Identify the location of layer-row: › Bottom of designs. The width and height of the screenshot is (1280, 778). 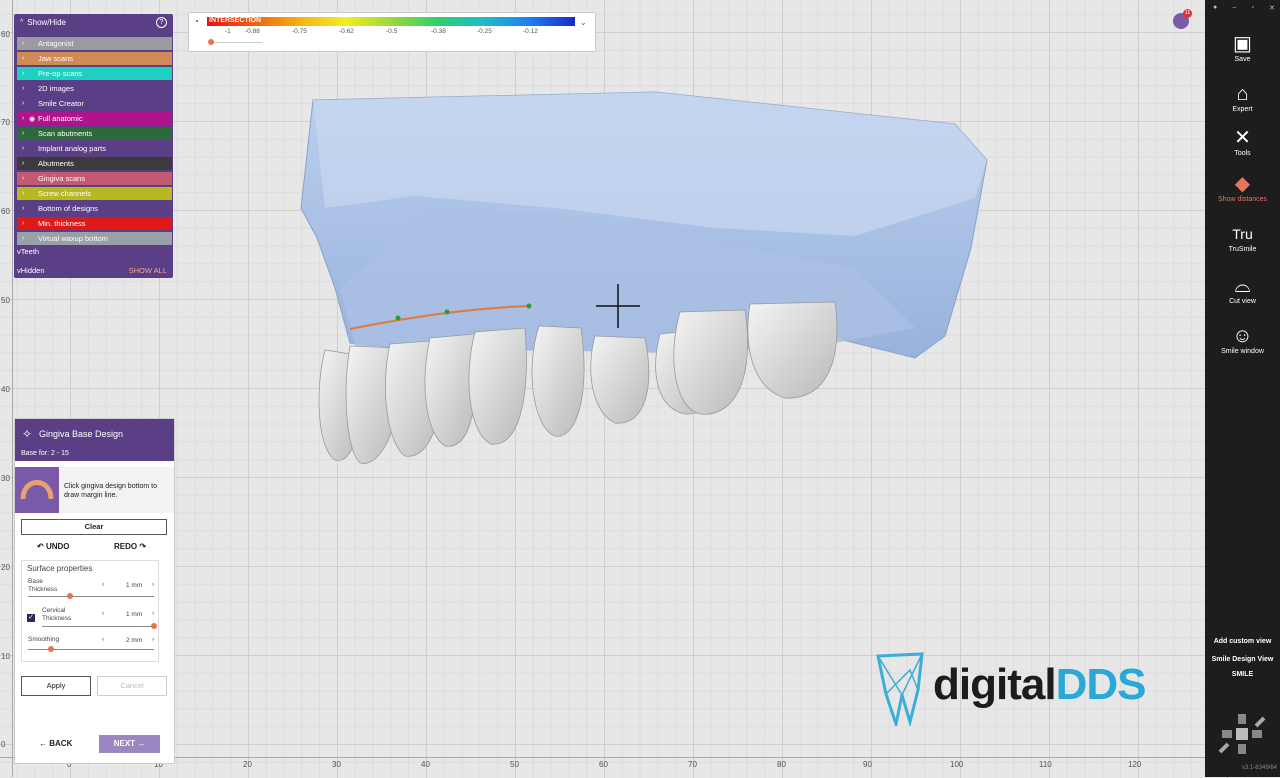
(94, 208).